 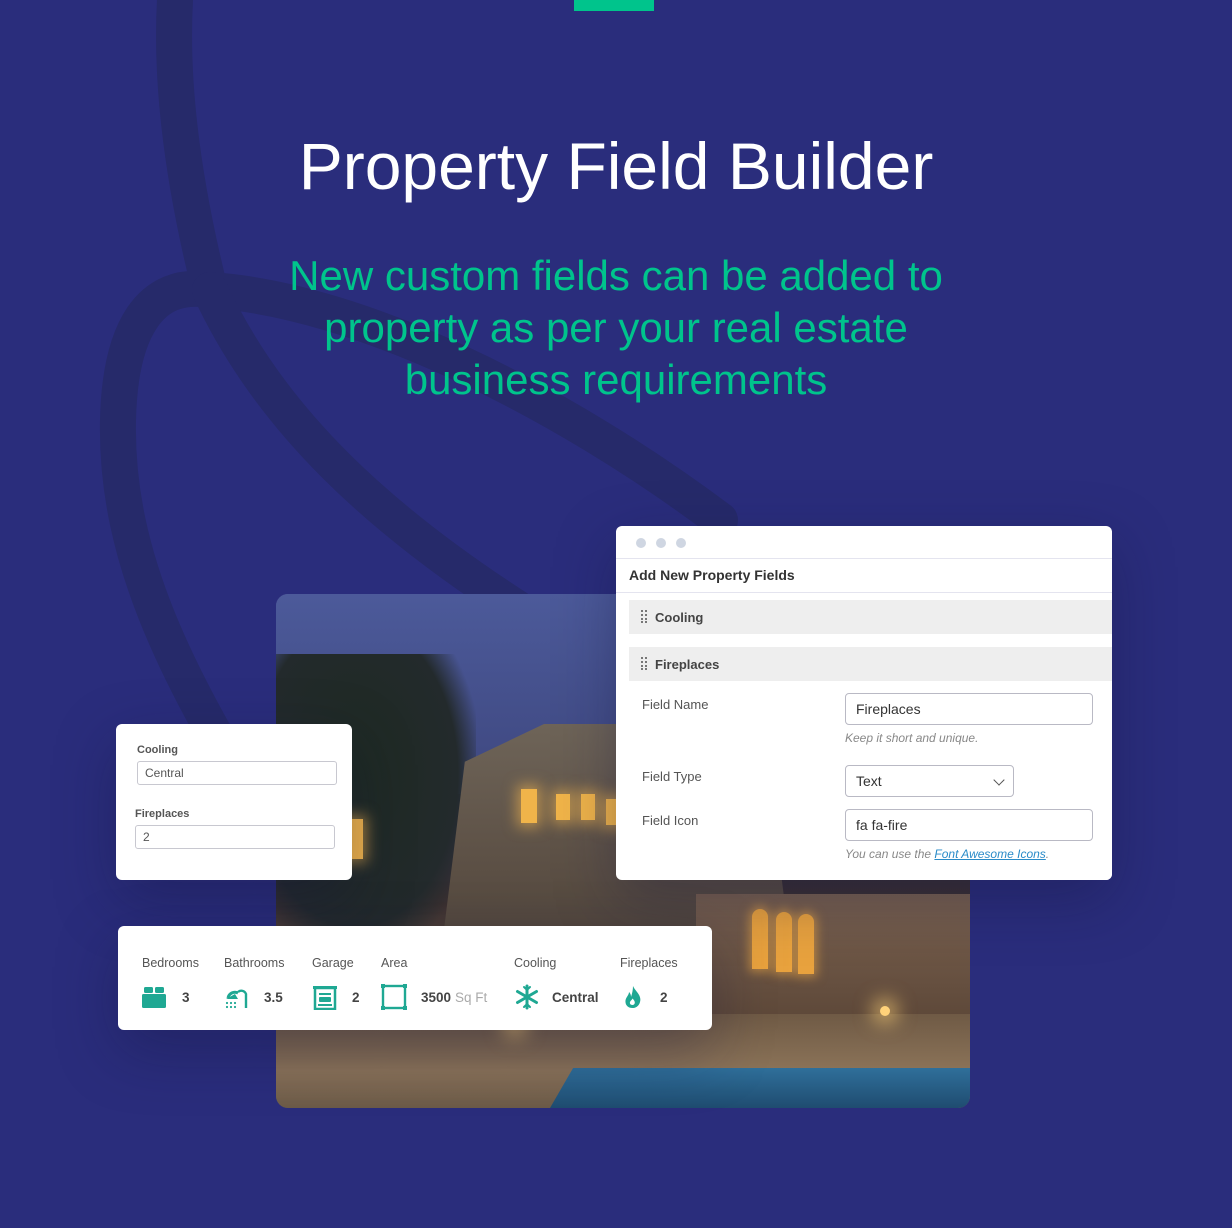 What do you see at coordinates (234, 802) in the screenshot?
I see `property-fields-form-preview: Cooling Central Fireplaces 2` at bounding box center [234, 802].